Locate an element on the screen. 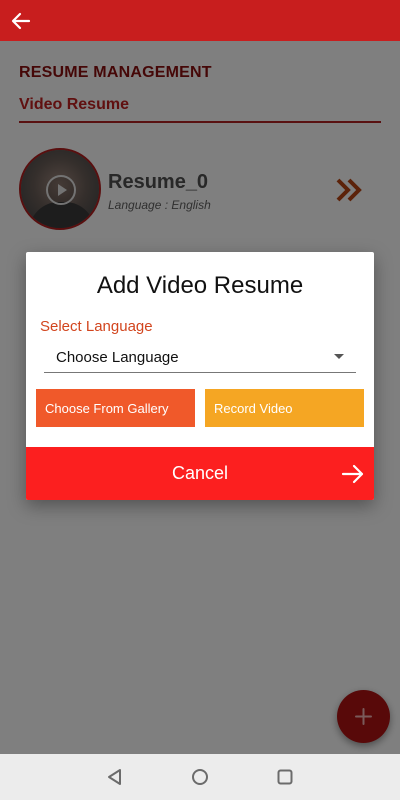 Image resolution: width=400 pixels, height=800 pixels. arrow-right-icon is located at coordinates (352, 474).